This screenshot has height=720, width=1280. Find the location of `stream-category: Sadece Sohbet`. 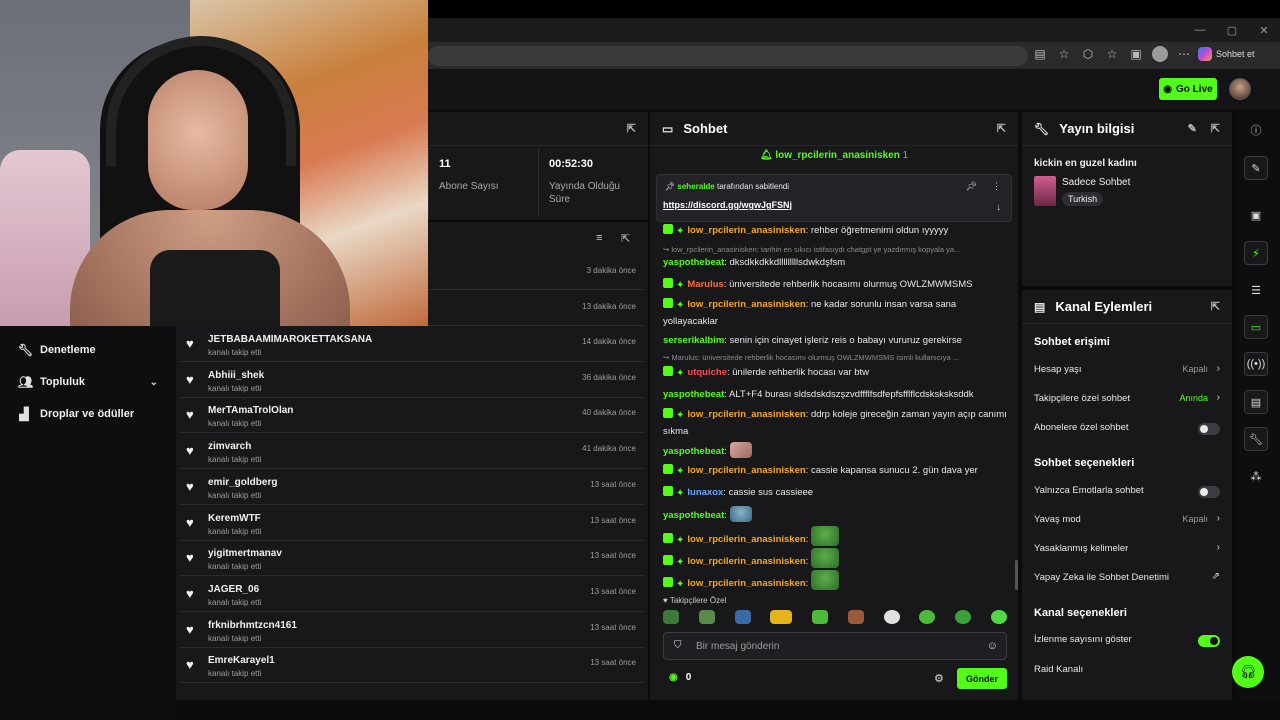

stream-category: Sadece Sohbet is located at coordinates (1096, 182).